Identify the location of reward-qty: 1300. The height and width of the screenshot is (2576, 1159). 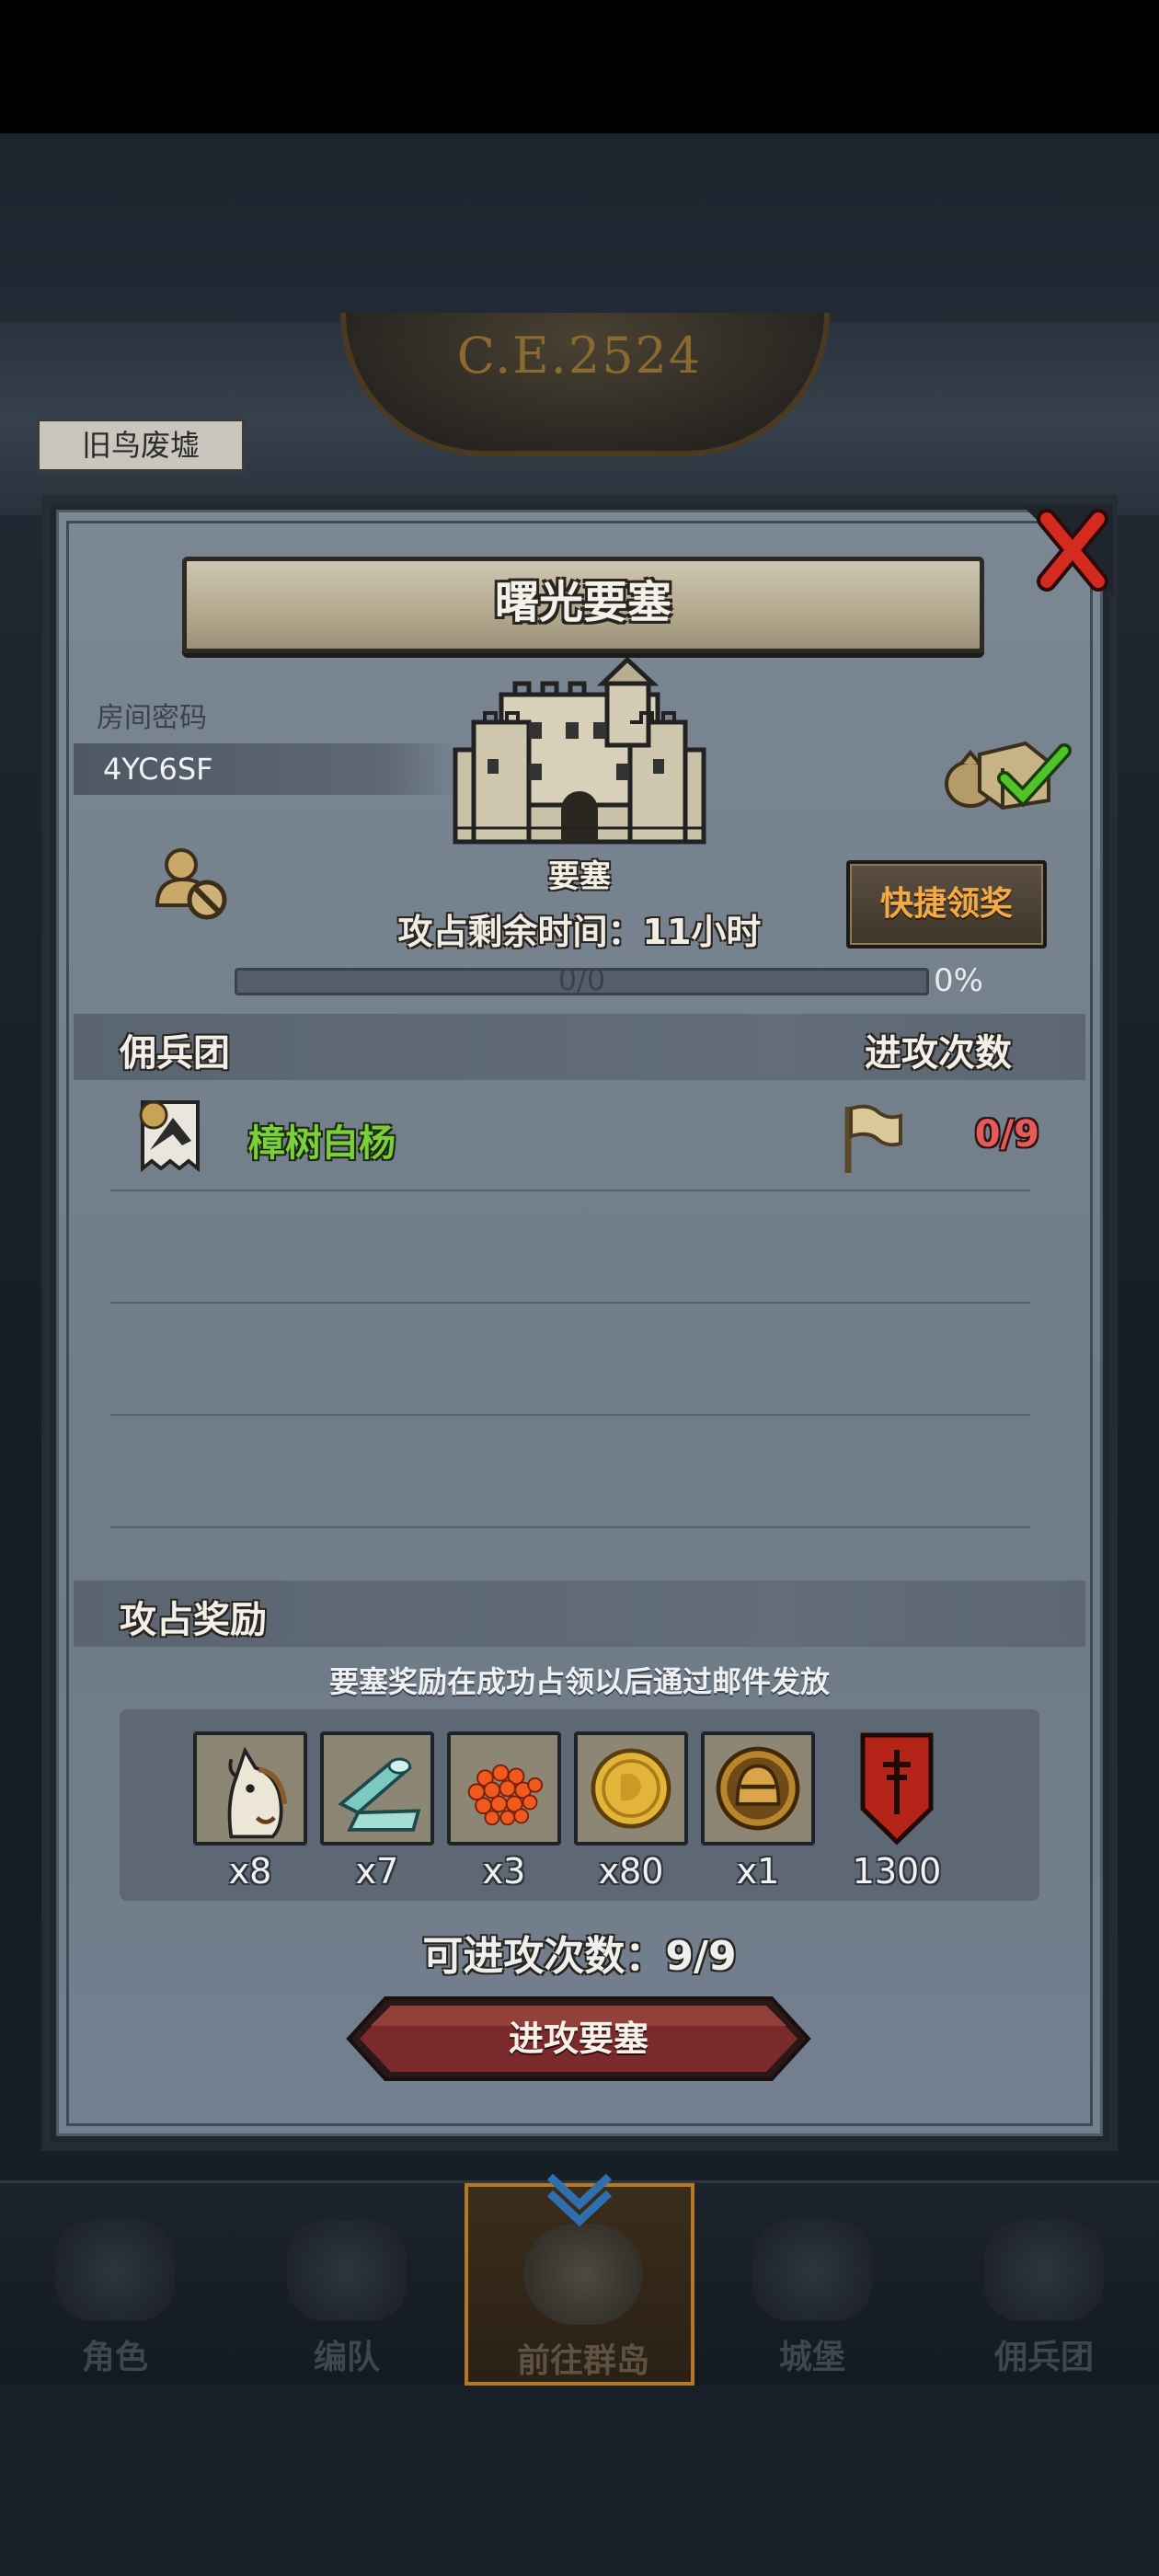
(897, 1871).